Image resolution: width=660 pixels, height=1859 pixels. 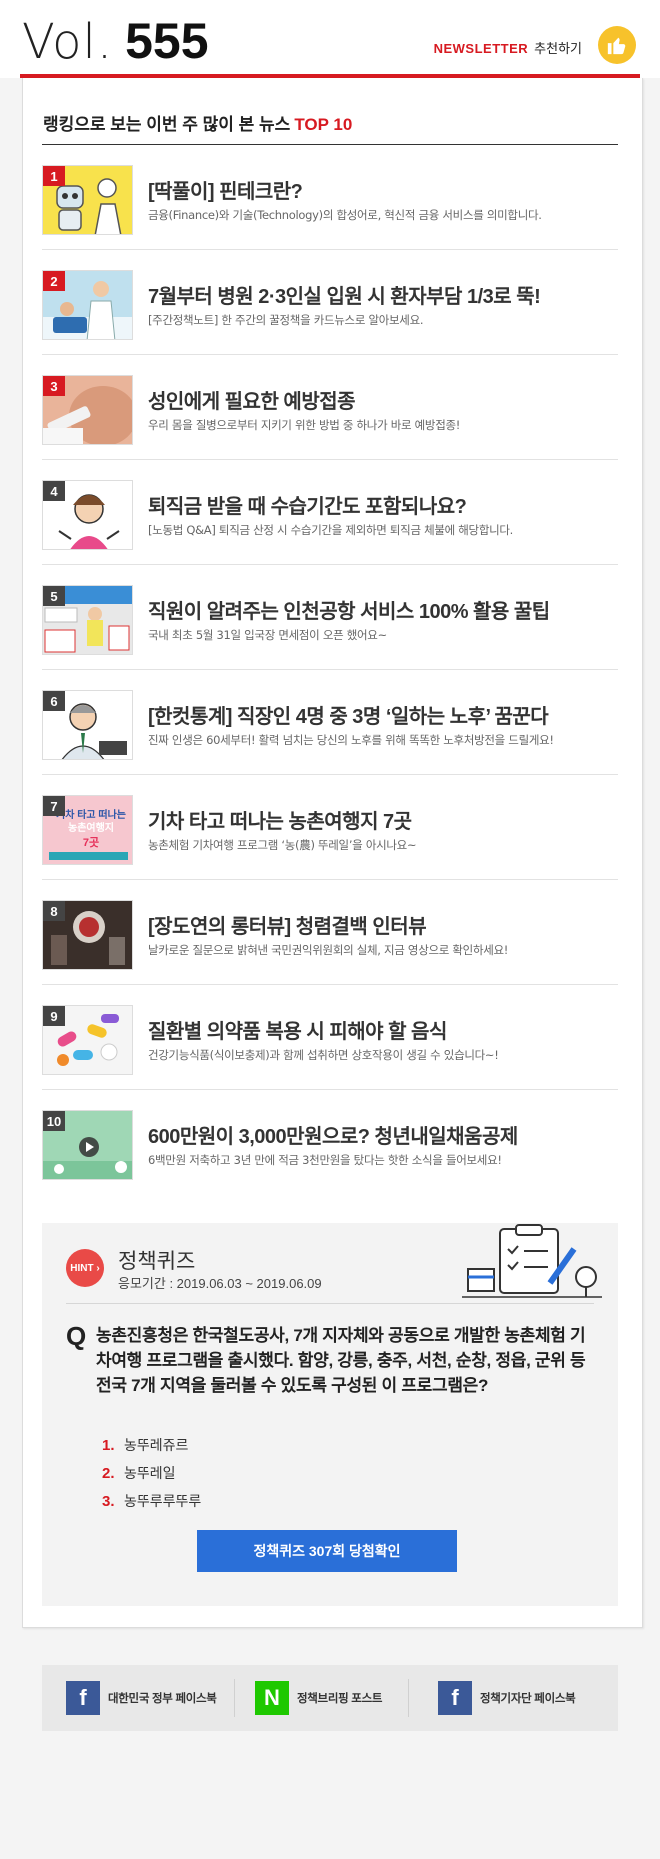 What do you see at coordinates (54, 386) in the screenshot?
I see `rank-badge: 3` at bounding box center [54, 386].